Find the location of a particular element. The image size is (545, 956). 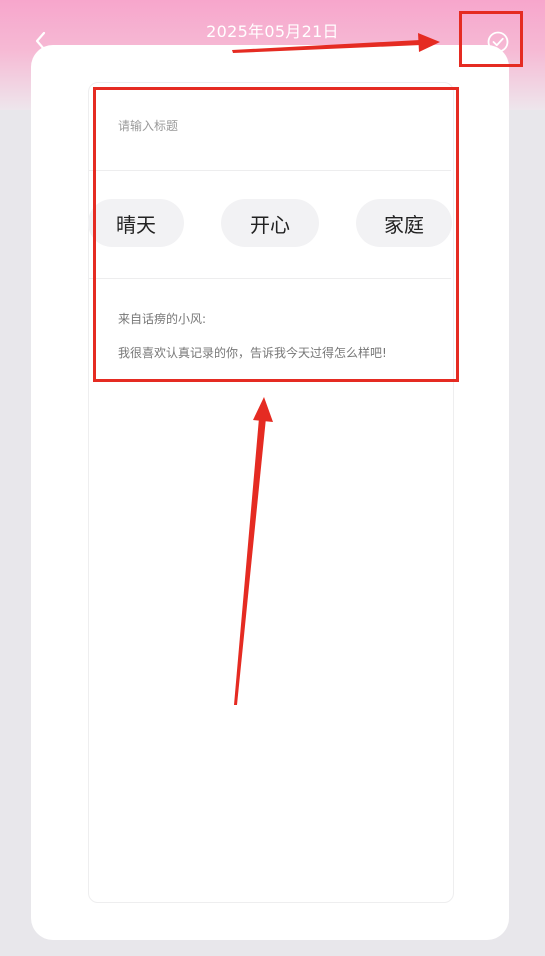

annotation-box-confirm is located at coordinates (491, 39).